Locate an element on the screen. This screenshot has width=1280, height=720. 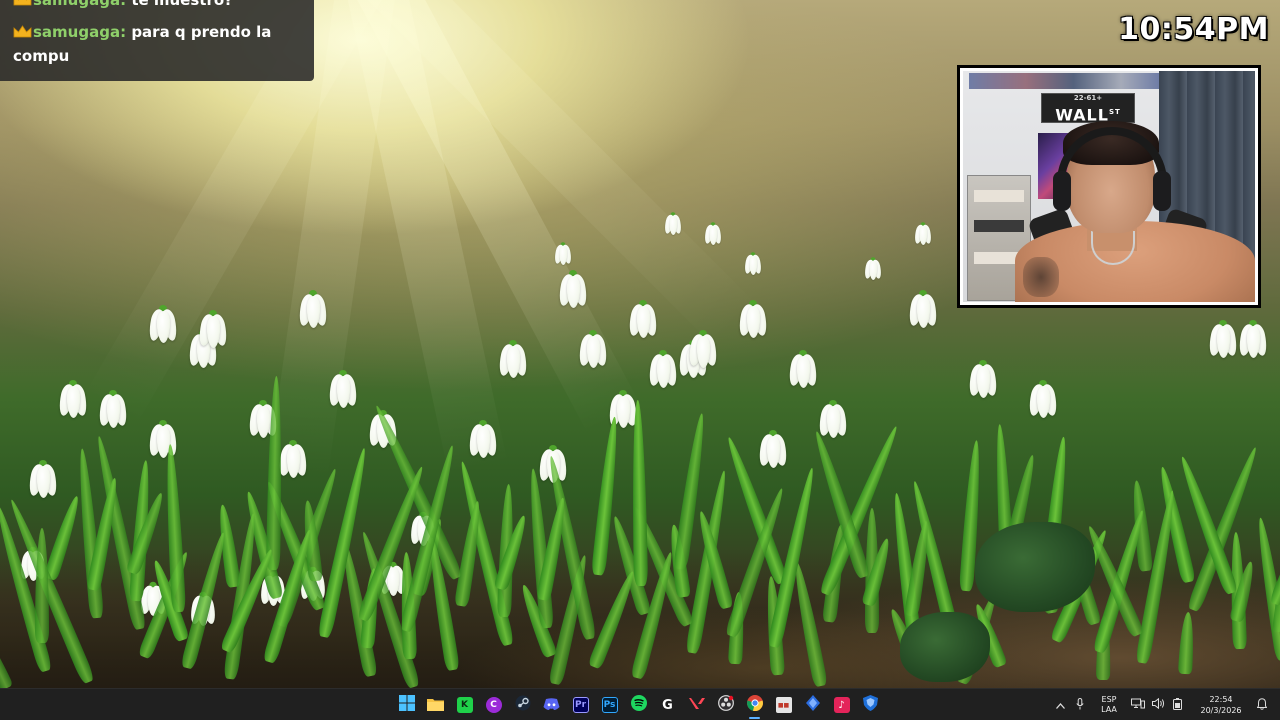
taskbar-photoshop: Ps is located at coordinates (609, 704).